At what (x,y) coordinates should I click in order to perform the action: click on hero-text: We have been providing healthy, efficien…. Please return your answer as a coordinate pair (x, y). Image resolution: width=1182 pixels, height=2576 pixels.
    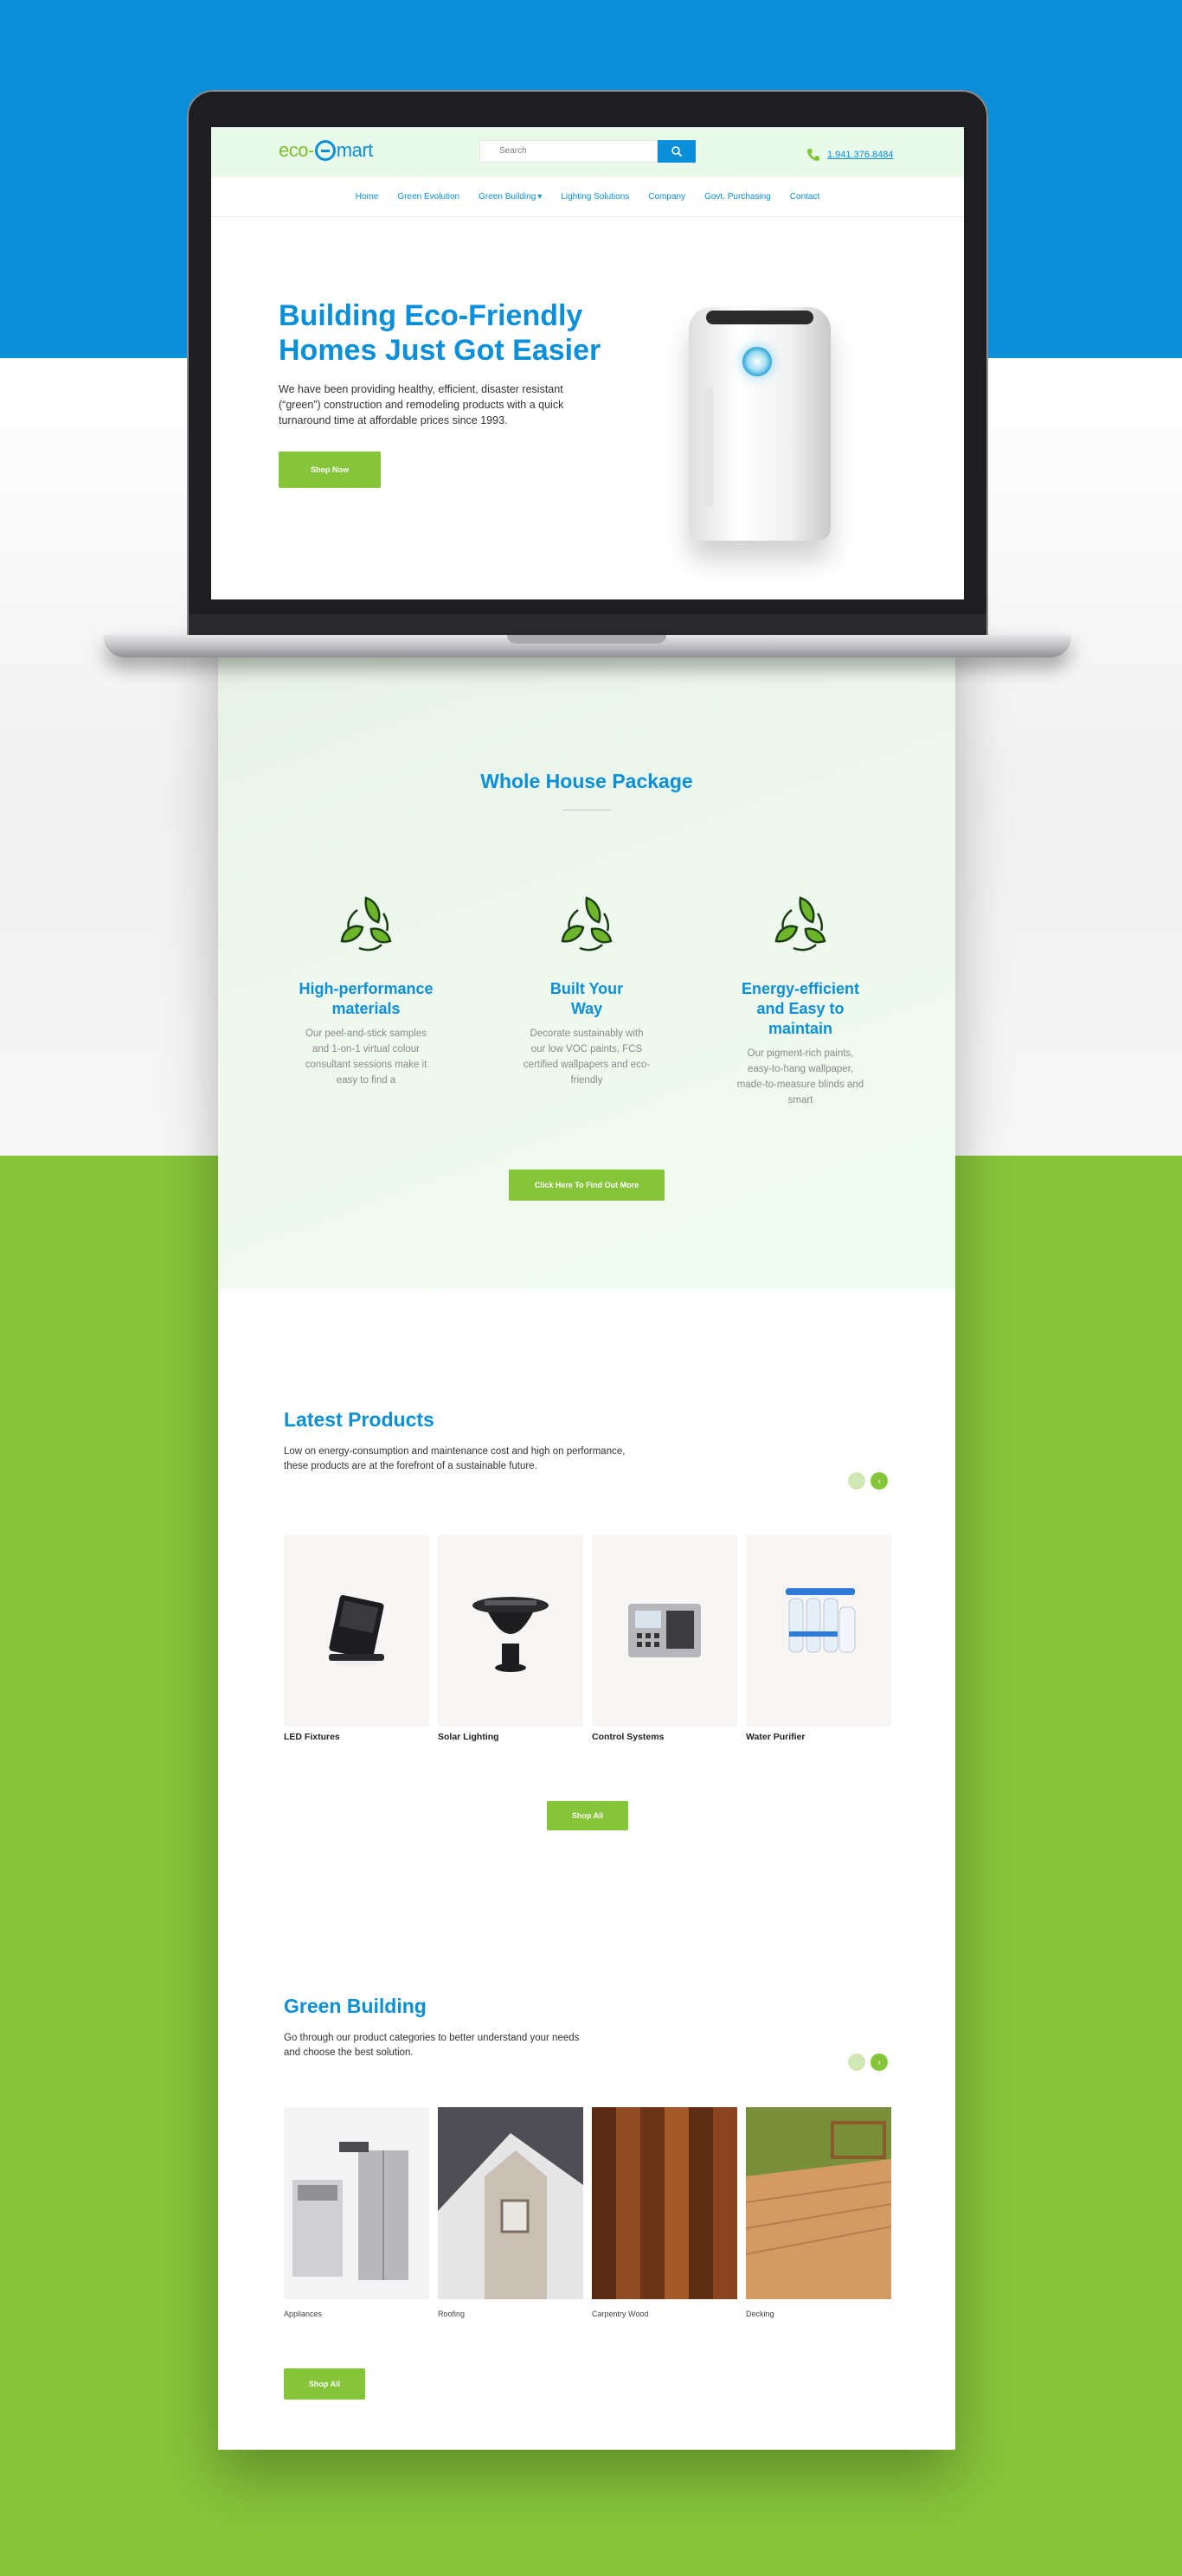
    Looking at the image, I should click on (421, 404).